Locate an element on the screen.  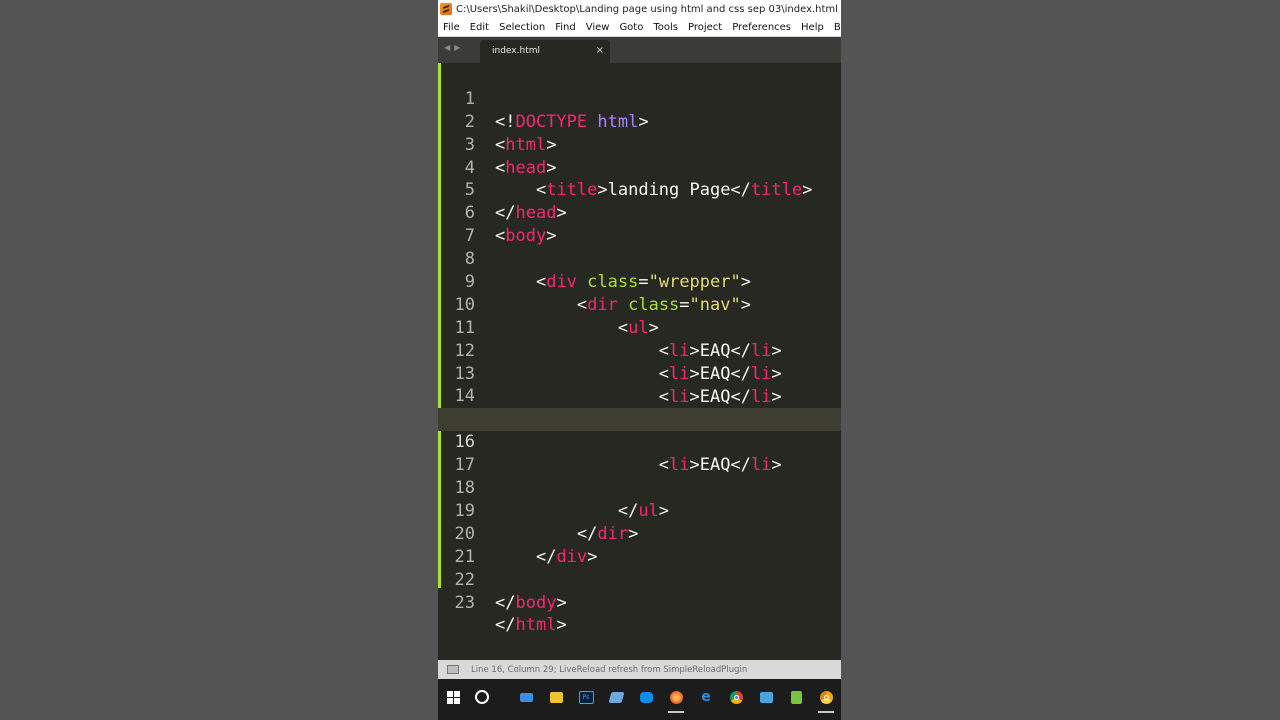
start-button is located at coordinates (453, 697).